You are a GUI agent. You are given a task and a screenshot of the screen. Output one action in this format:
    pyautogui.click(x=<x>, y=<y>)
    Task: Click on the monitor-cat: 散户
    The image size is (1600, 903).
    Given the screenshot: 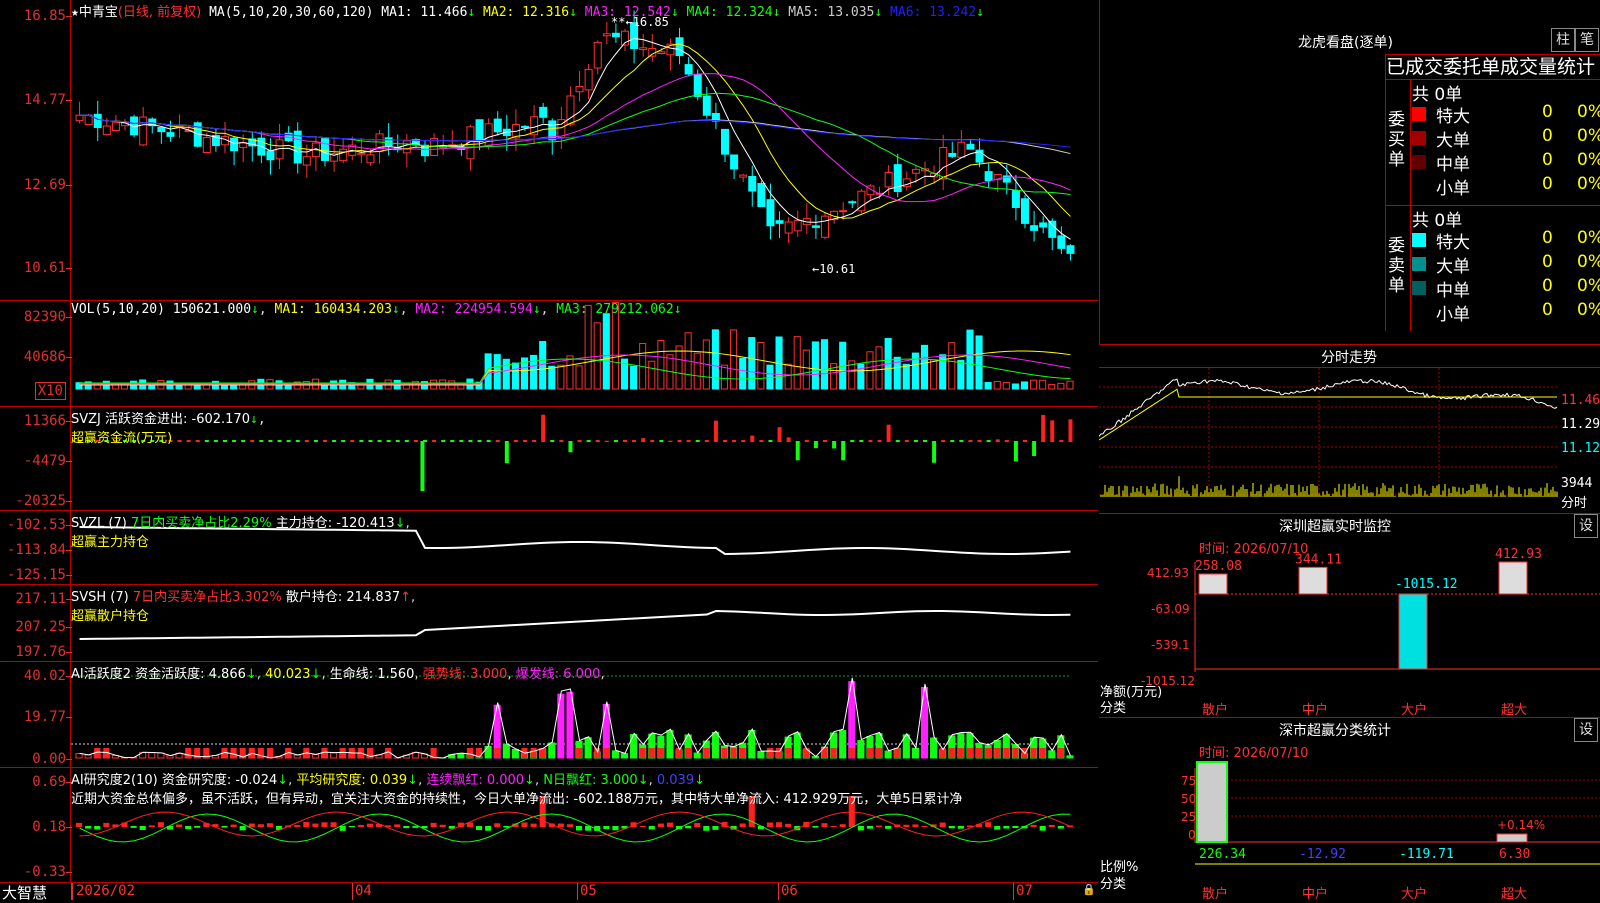 What is the action you would take?
    pyautogui.click(x=1215, y=708)
    